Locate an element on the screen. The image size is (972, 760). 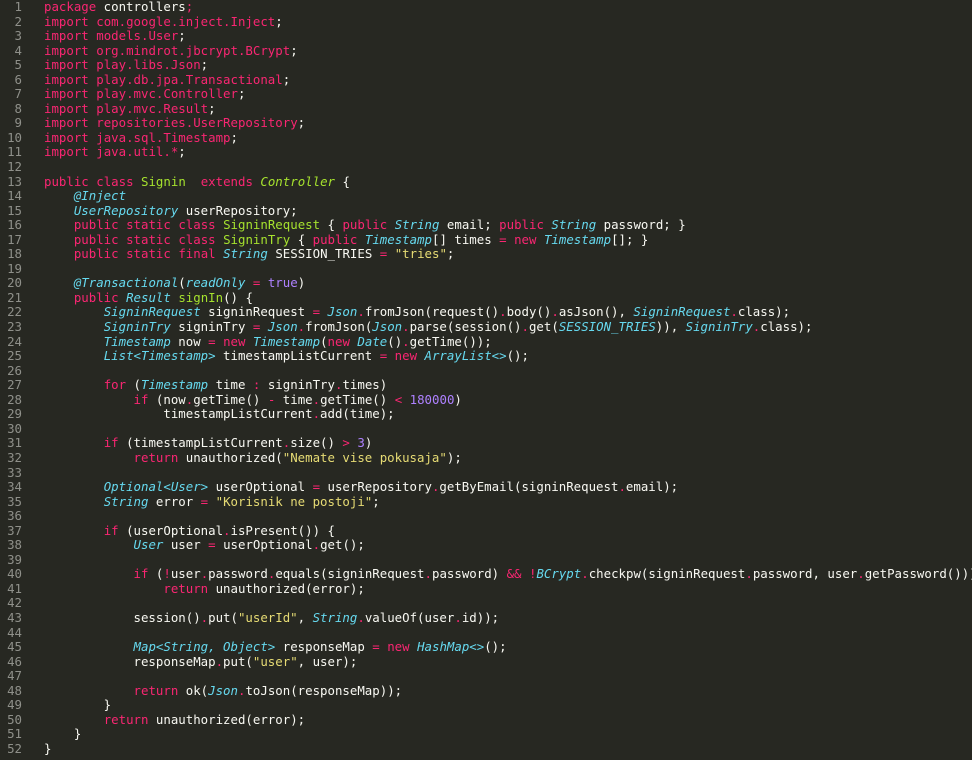
code-line: 51 } is located at coordinates (486, 734).